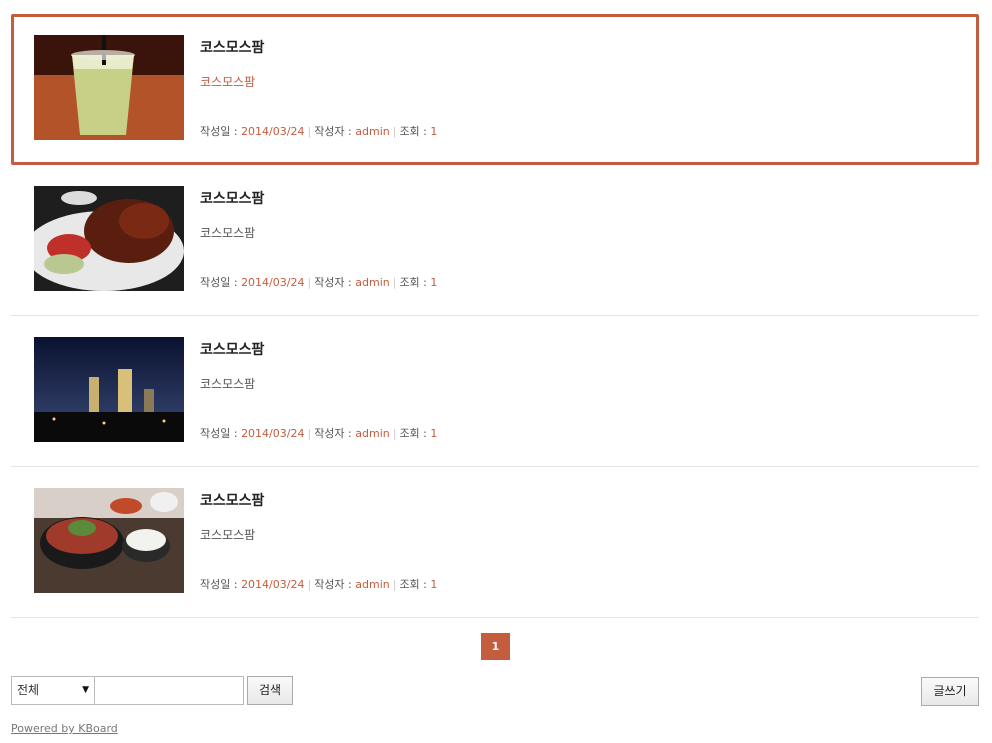 The height and width of the screenshot is (743, 992). Describe the element at coordinates (64, 728) in the screenshot. I see `powered-by-link: Powered by KBoard` at that location.